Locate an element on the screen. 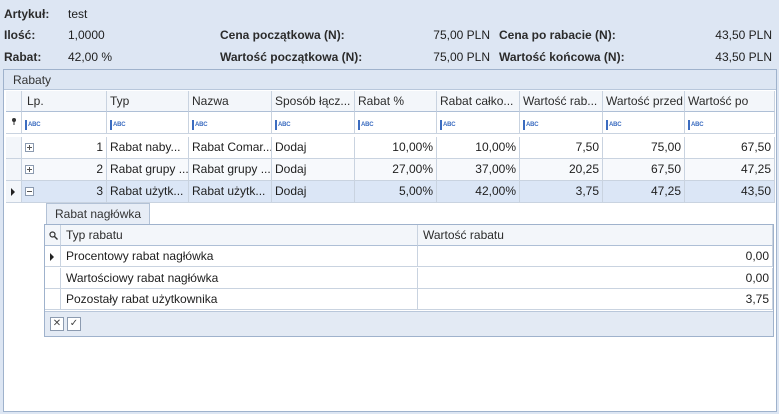 The height and width of the screenshot is (414, 779). cell-typ-rabatu: Wartościowy rabat nagłówka is located at coordinates (239, 278).